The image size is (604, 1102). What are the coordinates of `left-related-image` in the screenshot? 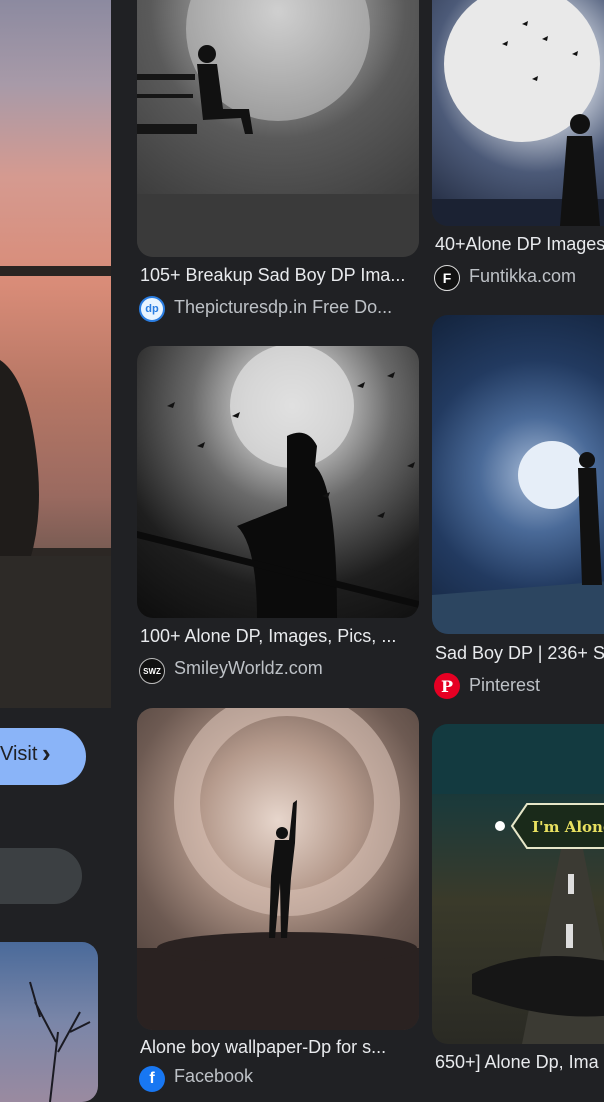 It's located at (49, 1022).